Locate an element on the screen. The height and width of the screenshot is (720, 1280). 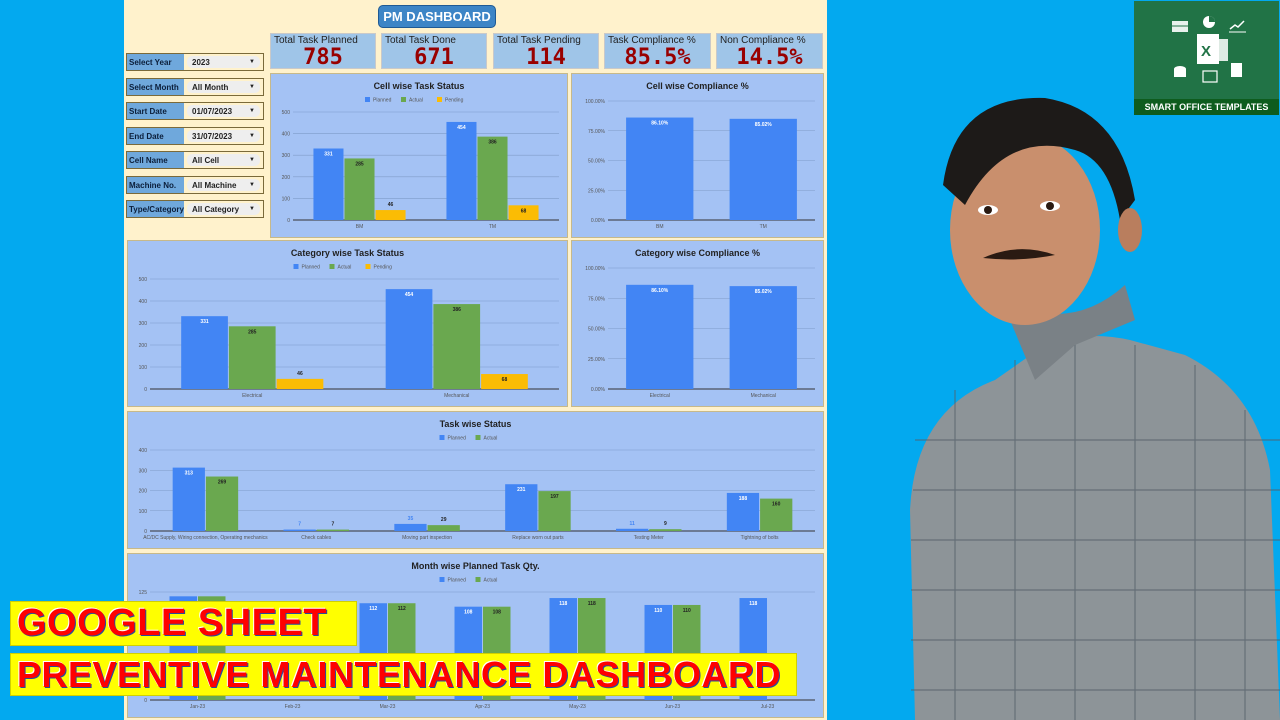
x-tick-label: Electrical is located at coordinates (660, 396).